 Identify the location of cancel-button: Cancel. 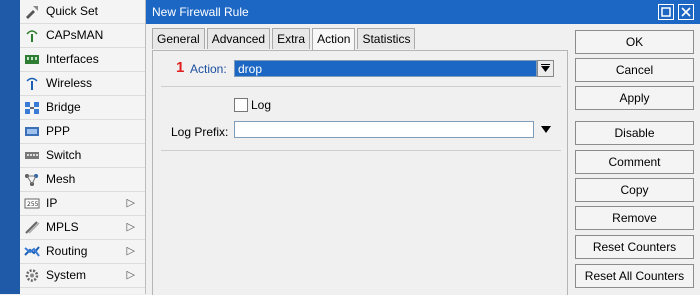
(634, 70).